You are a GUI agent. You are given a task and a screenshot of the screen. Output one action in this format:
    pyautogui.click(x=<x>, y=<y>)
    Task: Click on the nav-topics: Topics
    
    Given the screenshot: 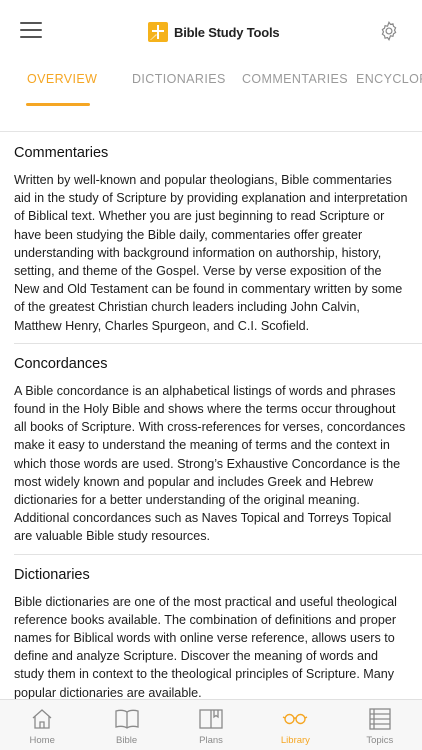 What is the action you would take?
    pyautogui.click(x=380, y=725)
    